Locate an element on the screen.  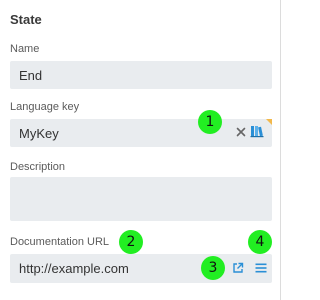
callout-badge-4: 4 is located at coordinates (260, 242).